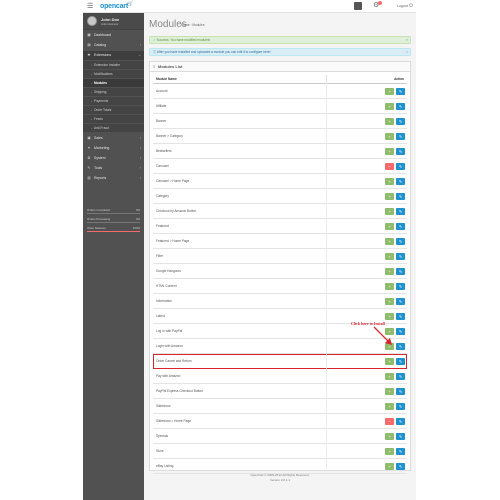 The image size is (500, 500). I want to click on table-row: Banner > Category + ✎, so click(280, 136).